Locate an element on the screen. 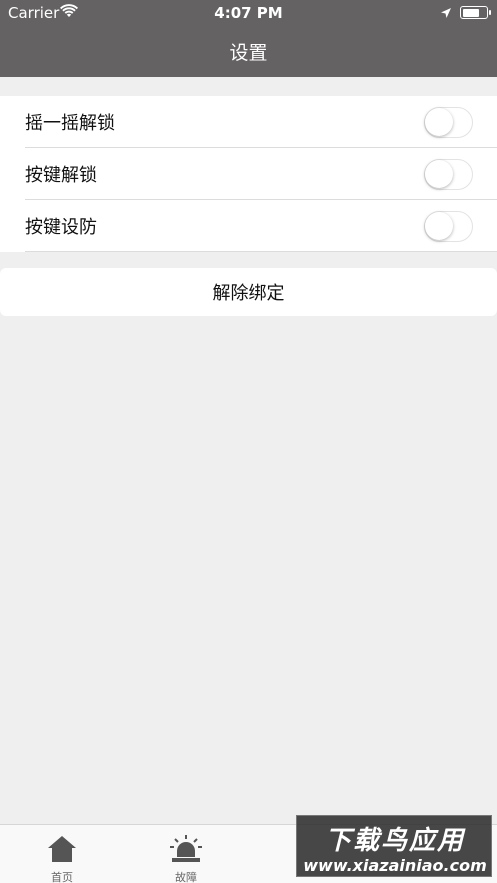 The image size is (497, 883). tab-fault: 故障 is located at coordinates (186, 859).